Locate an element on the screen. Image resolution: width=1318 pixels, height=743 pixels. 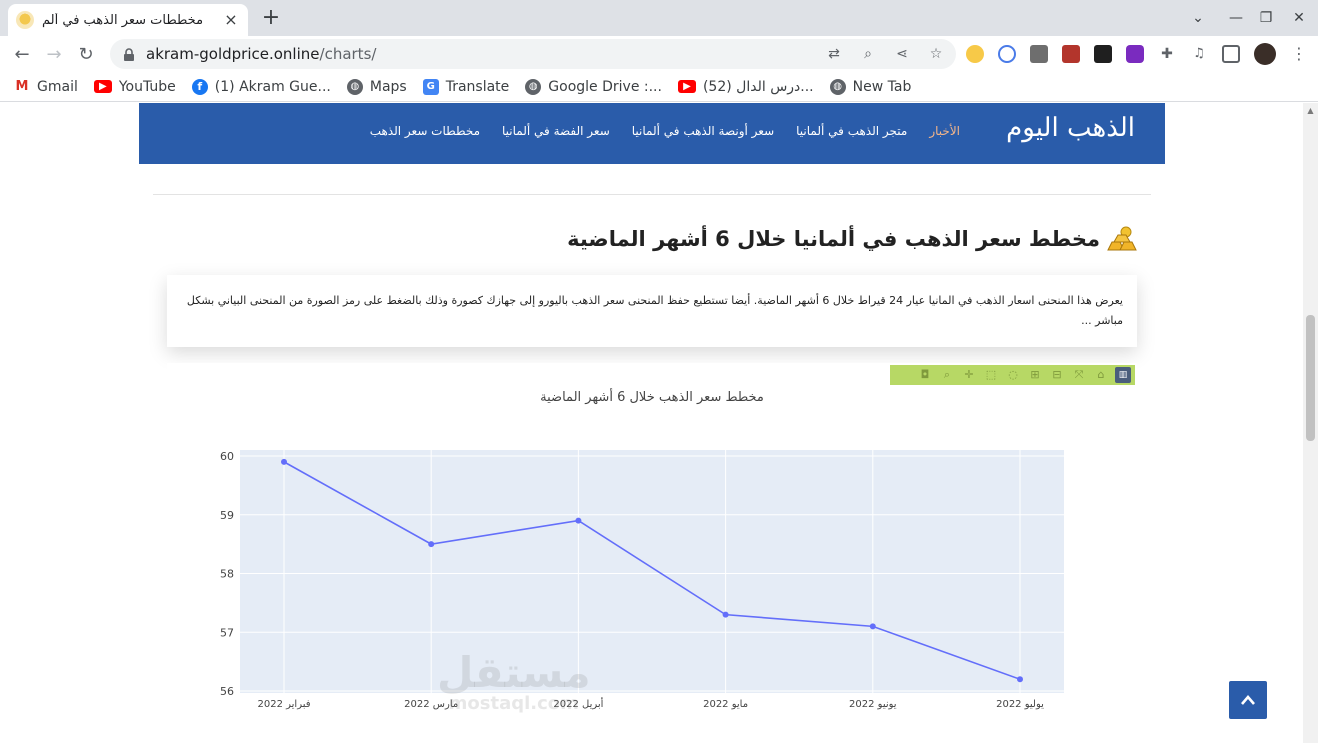
extensions-puzzle-icon: ✚ is located at coordinates (1167, 54).